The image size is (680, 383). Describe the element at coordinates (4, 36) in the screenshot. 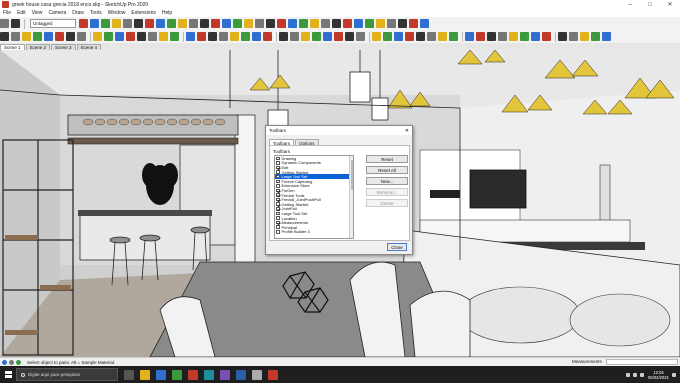

I see `select-tool-icon` at that location.